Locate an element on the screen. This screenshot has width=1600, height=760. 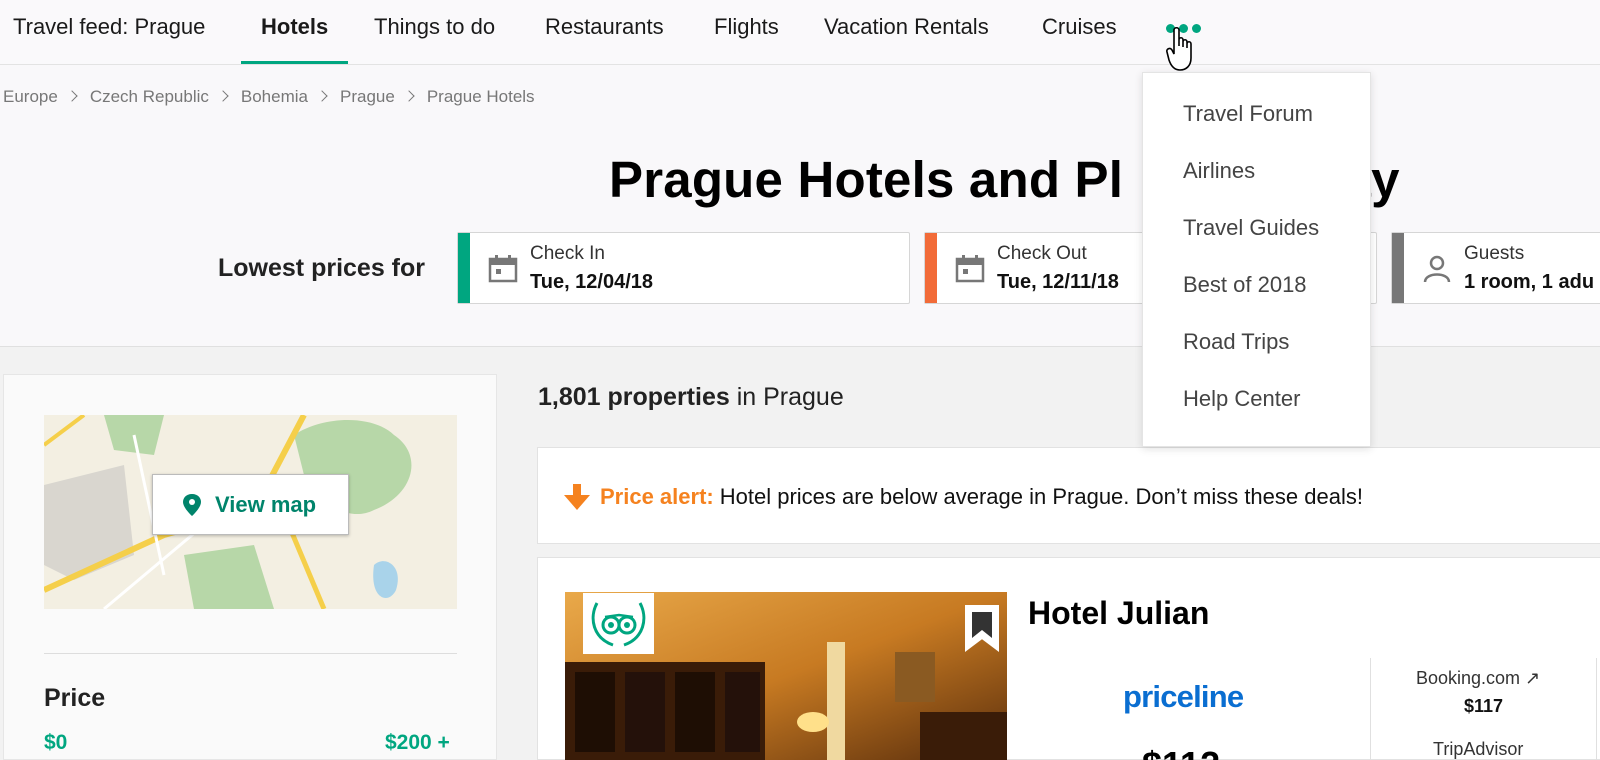
hotel-name: Hotel Julian is located at coordinates (1118, 613).